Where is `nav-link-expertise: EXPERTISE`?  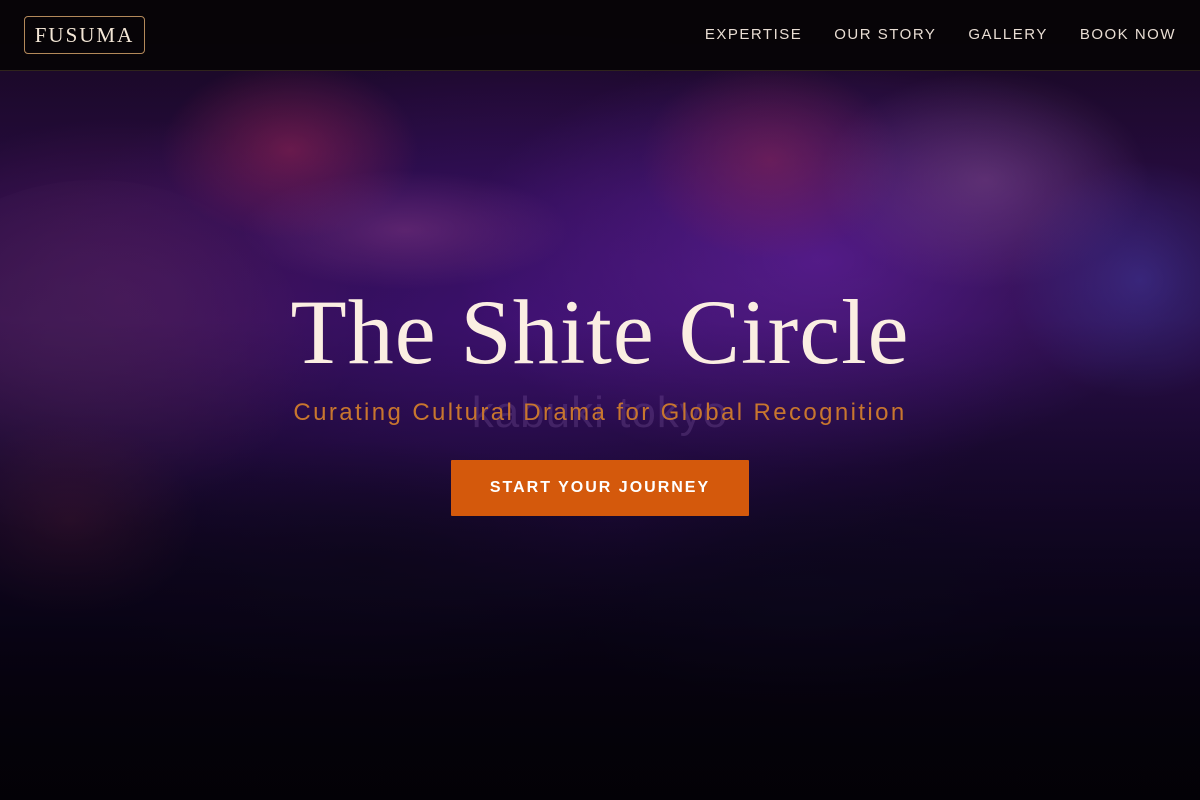
nav-link-expertise: EXPERTISE is located at coordinates (753, 35).